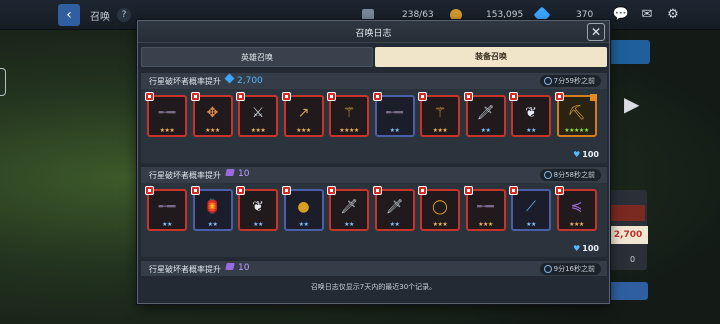 The image size is (720, 324). I want to click on tab-hero-summon: 英雄召唤, so click(257, 57).